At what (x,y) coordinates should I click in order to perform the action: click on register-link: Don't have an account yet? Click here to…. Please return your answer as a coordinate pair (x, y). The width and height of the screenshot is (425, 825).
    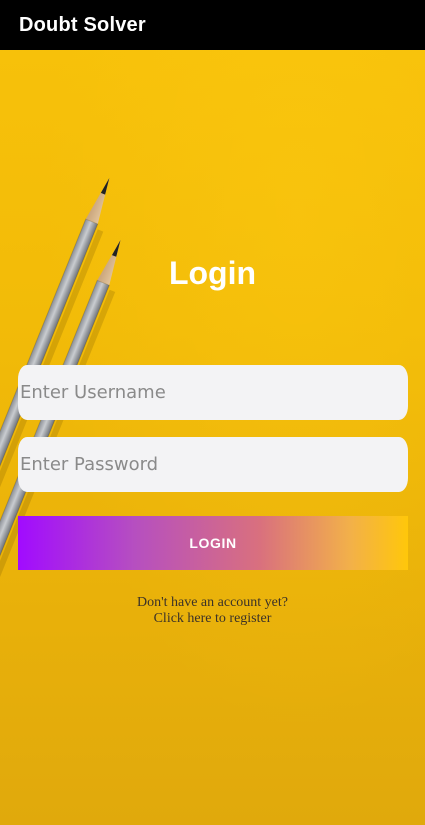
    Looking at the image, I should click on (212, 611).